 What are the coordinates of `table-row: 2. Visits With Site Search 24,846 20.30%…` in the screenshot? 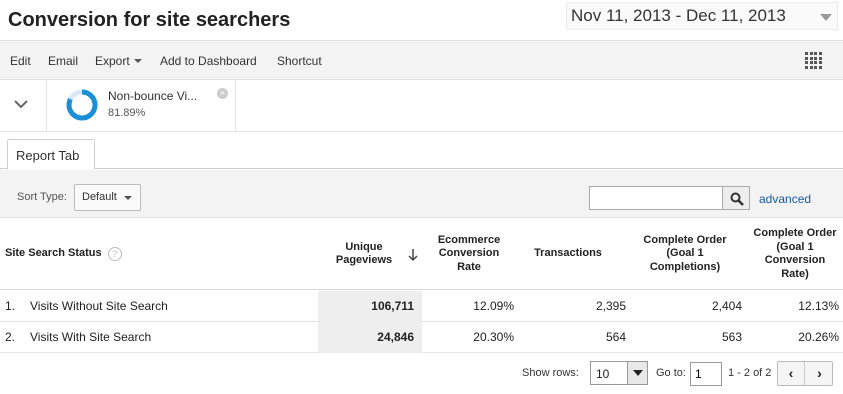 It's located at (421, 337).